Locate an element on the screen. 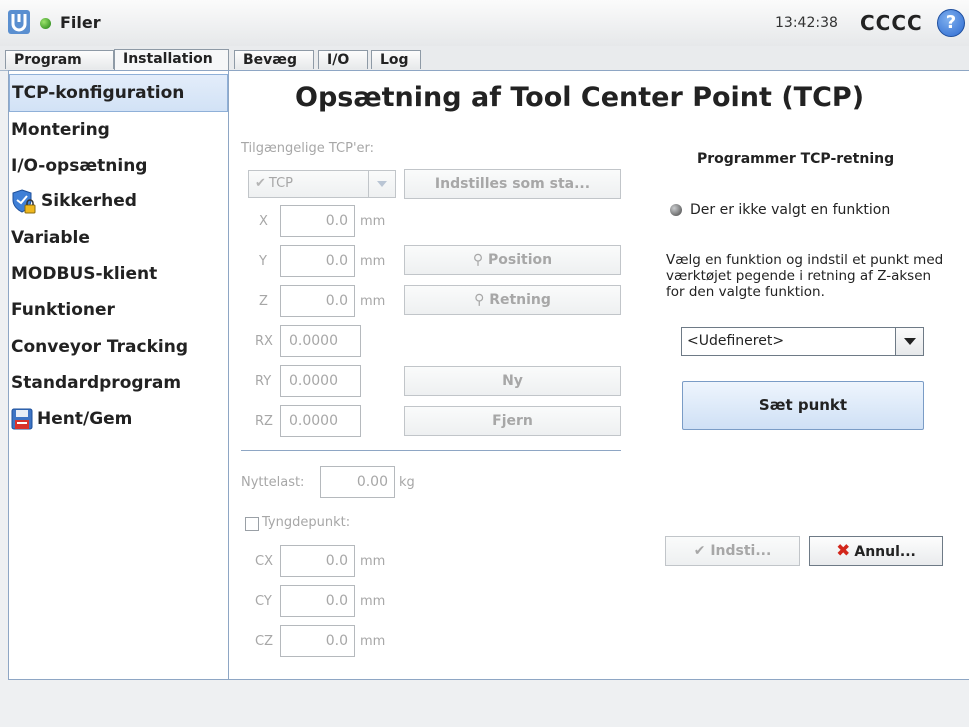  tcp-select: ✔ TCP is located at coordinates (322, 184).